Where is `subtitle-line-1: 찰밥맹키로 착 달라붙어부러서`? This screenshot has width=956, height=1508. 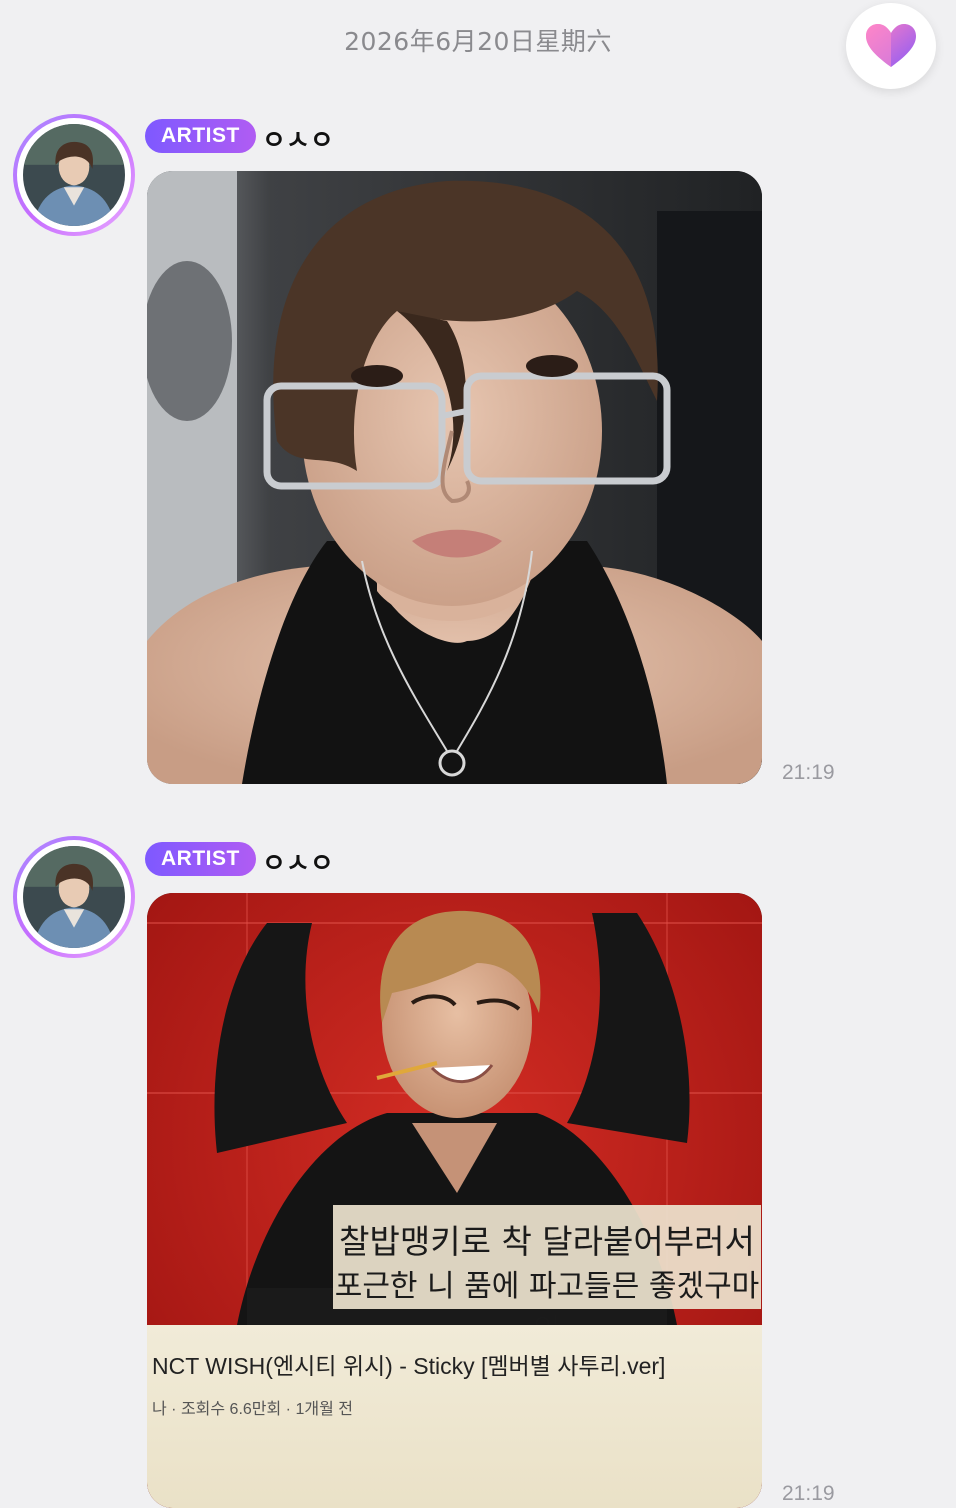
subtitle-line-1: 찰밥맹키로 착 달라붙어부러서 is located at coordinates (547, 1241).